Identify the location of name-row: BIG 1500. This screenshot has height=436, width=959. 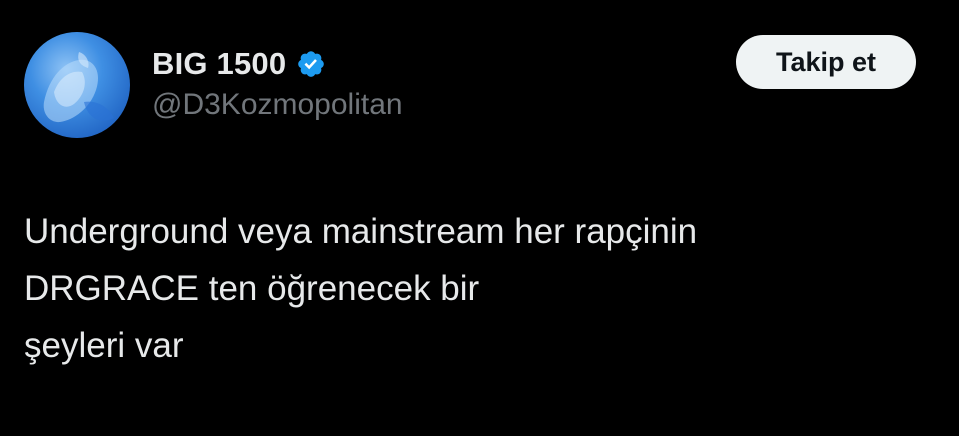
(239, 64).